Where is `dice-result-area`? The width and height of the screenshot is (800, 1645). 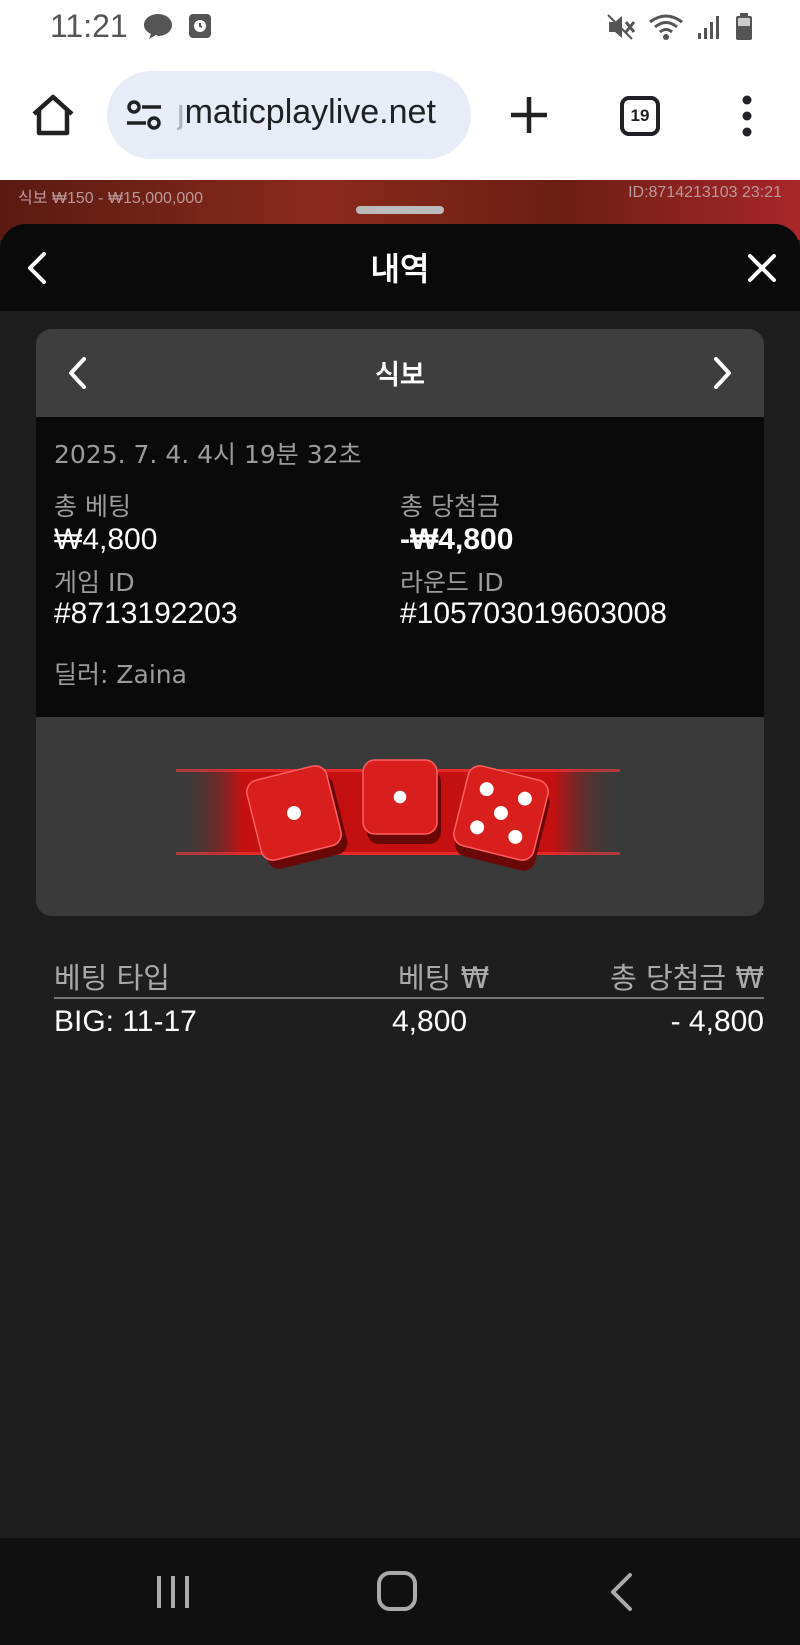 dice-result-area is located at coordinates (400, 816).